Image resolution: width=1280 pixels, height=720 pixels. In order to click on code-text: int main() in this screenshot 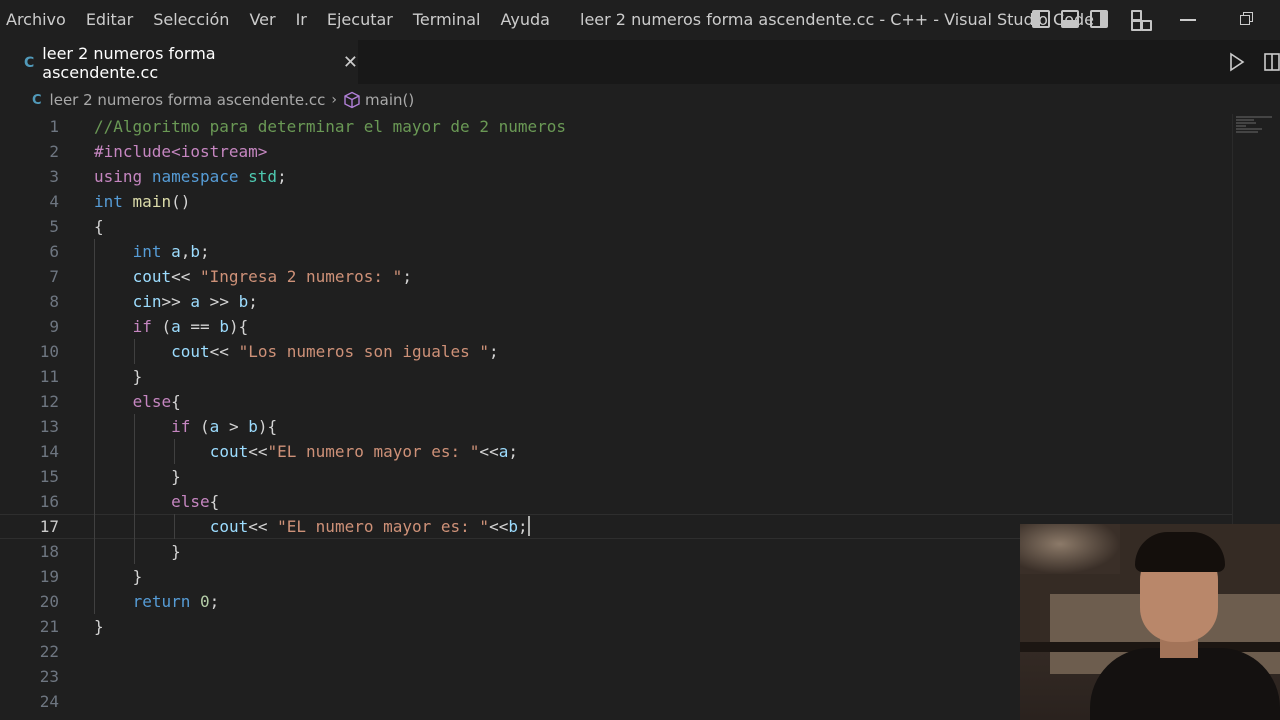, I will do `click(142, 201)`.